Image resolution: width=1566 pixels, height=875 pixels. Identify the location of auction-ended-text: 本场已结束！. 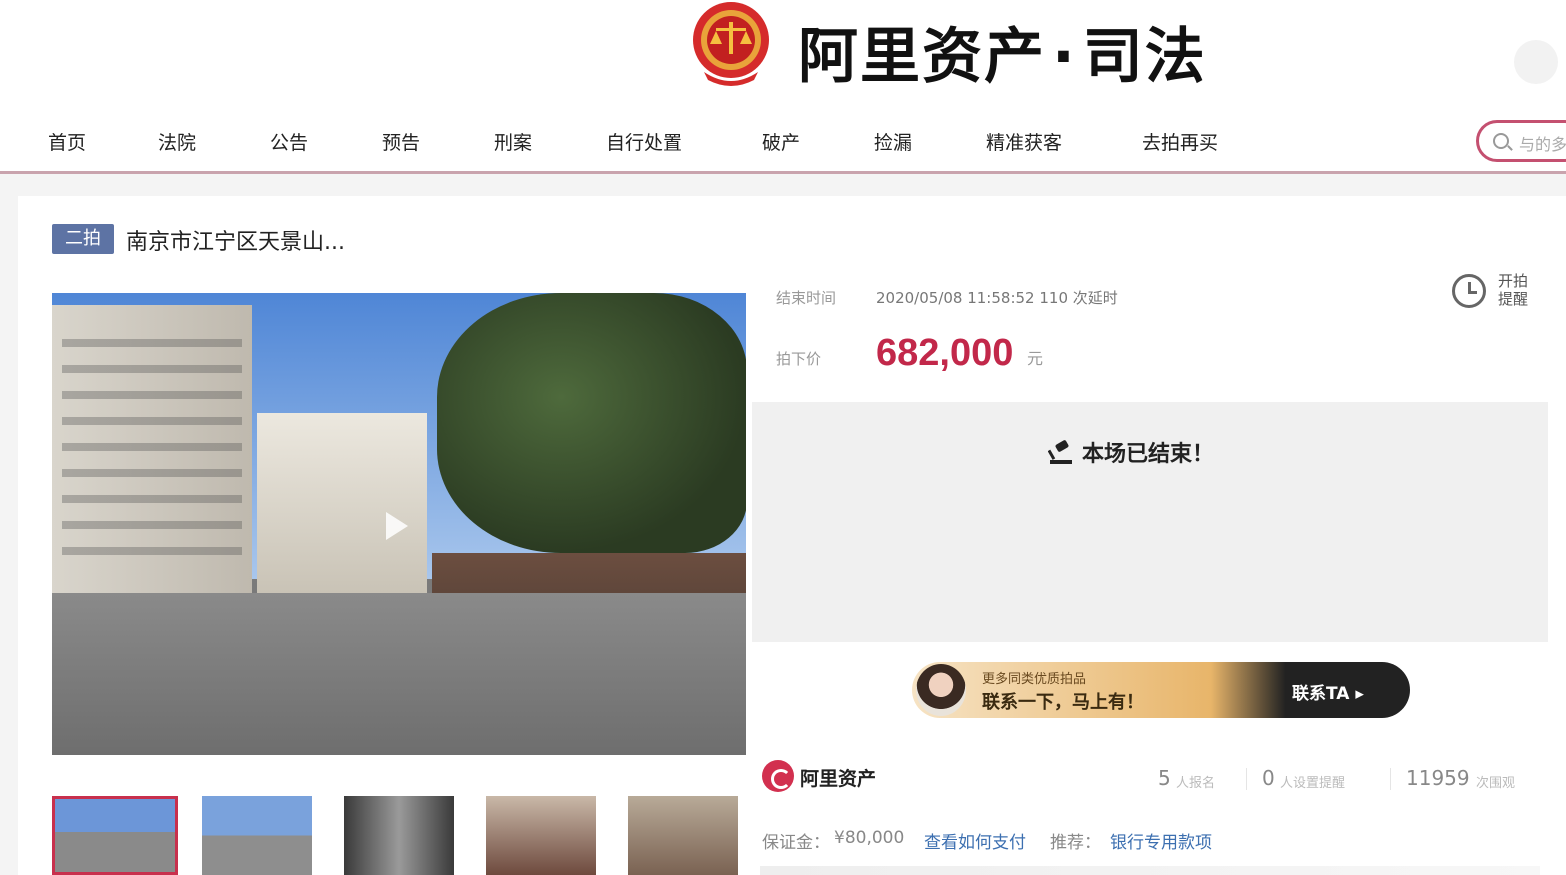
(1148, 454).